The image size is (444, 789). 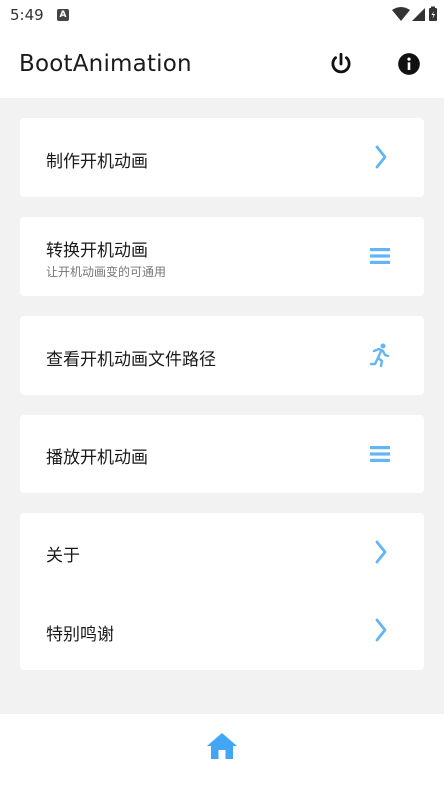 I want to click on app-bar: BootAnimation, so click(x=222, y=64).